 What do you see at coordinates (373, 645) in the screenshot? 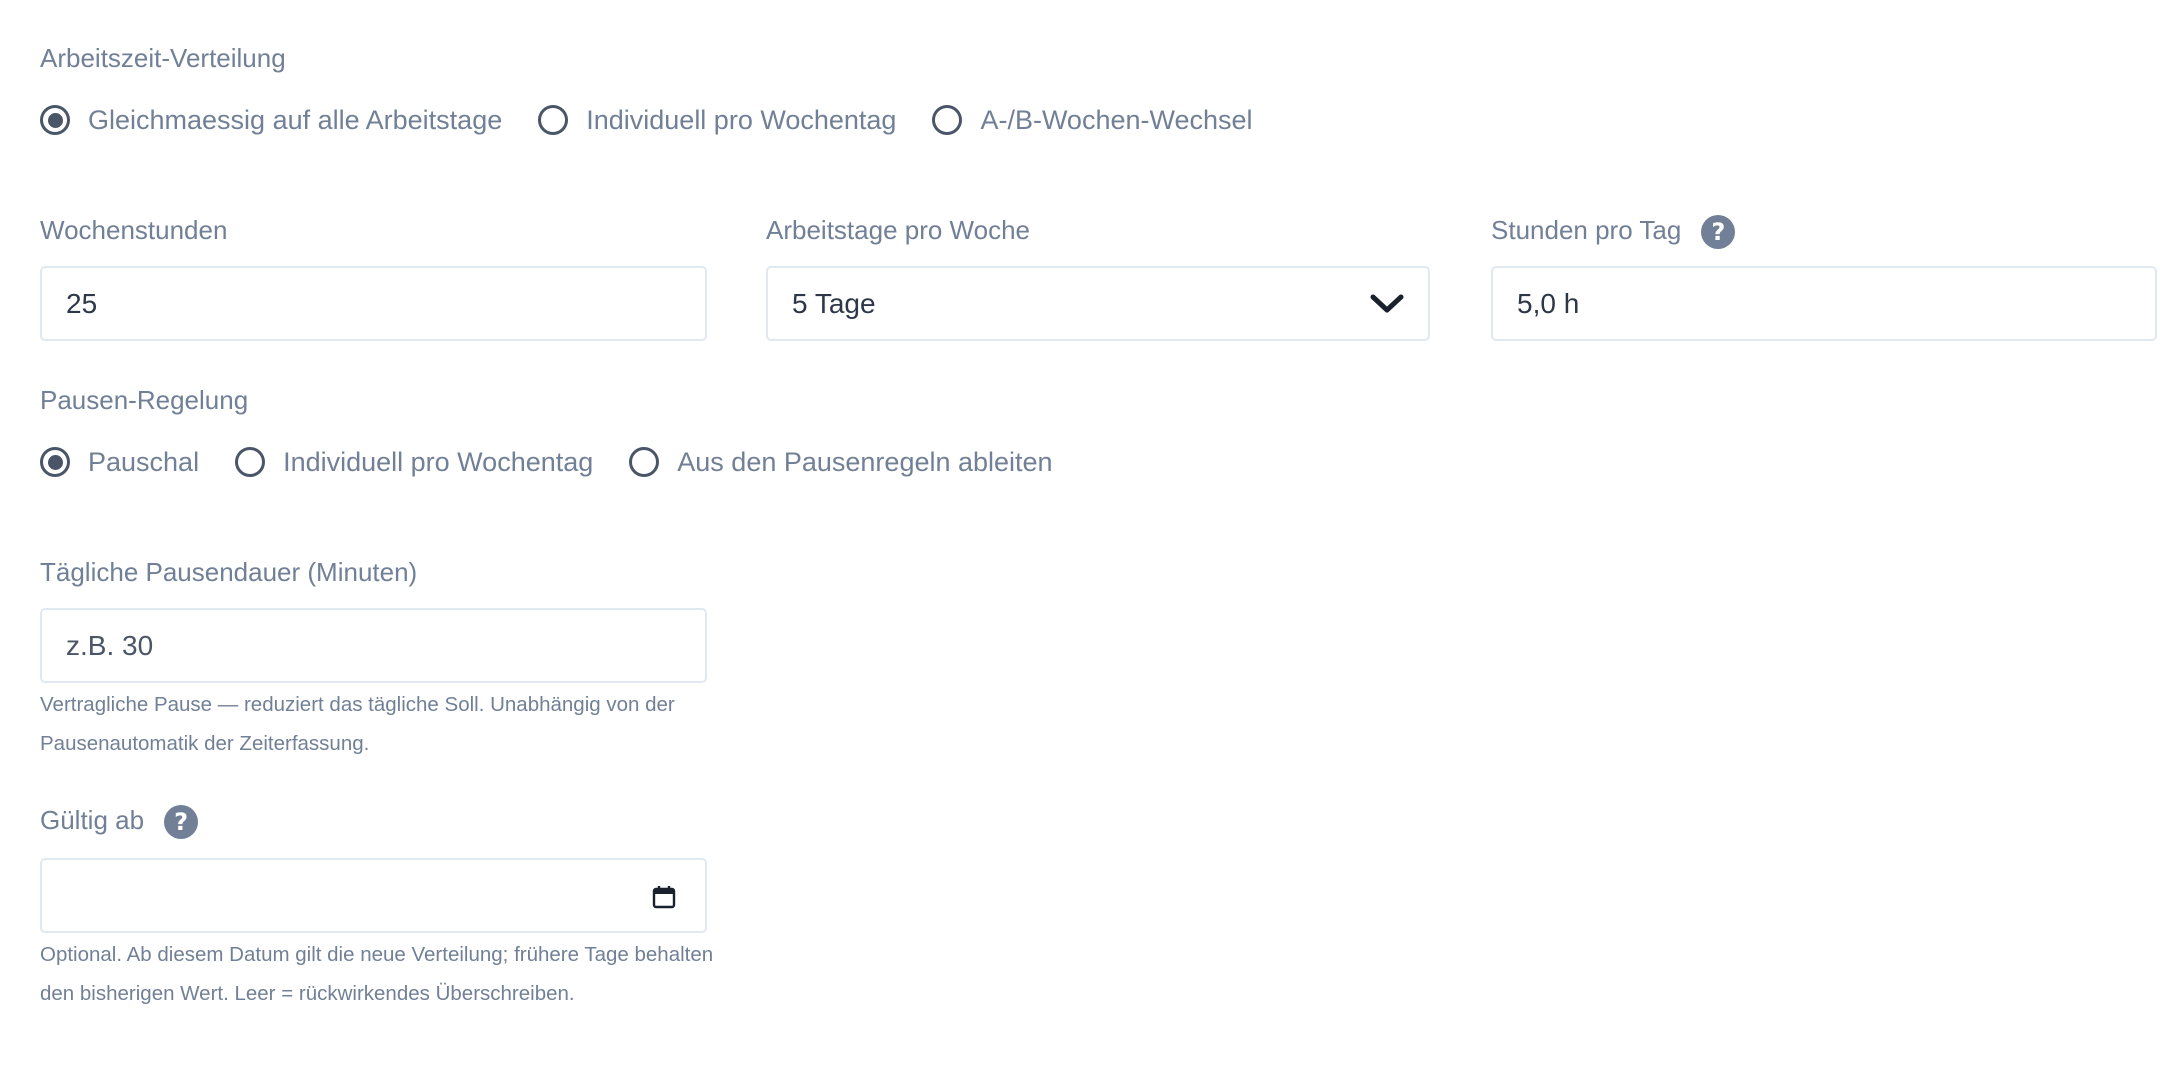
I see `daily-break-input` at bounding box center [373, 645].